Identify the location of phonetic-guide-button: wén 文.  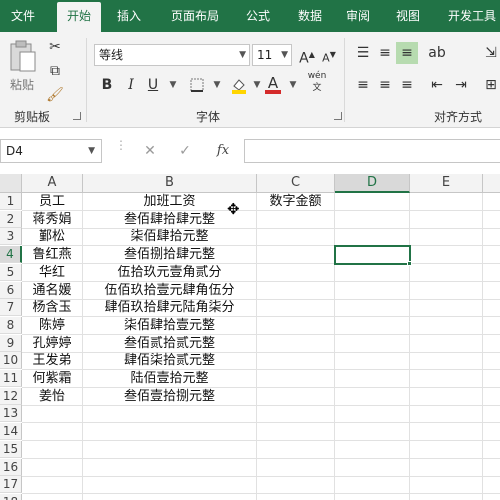
(317, 81).